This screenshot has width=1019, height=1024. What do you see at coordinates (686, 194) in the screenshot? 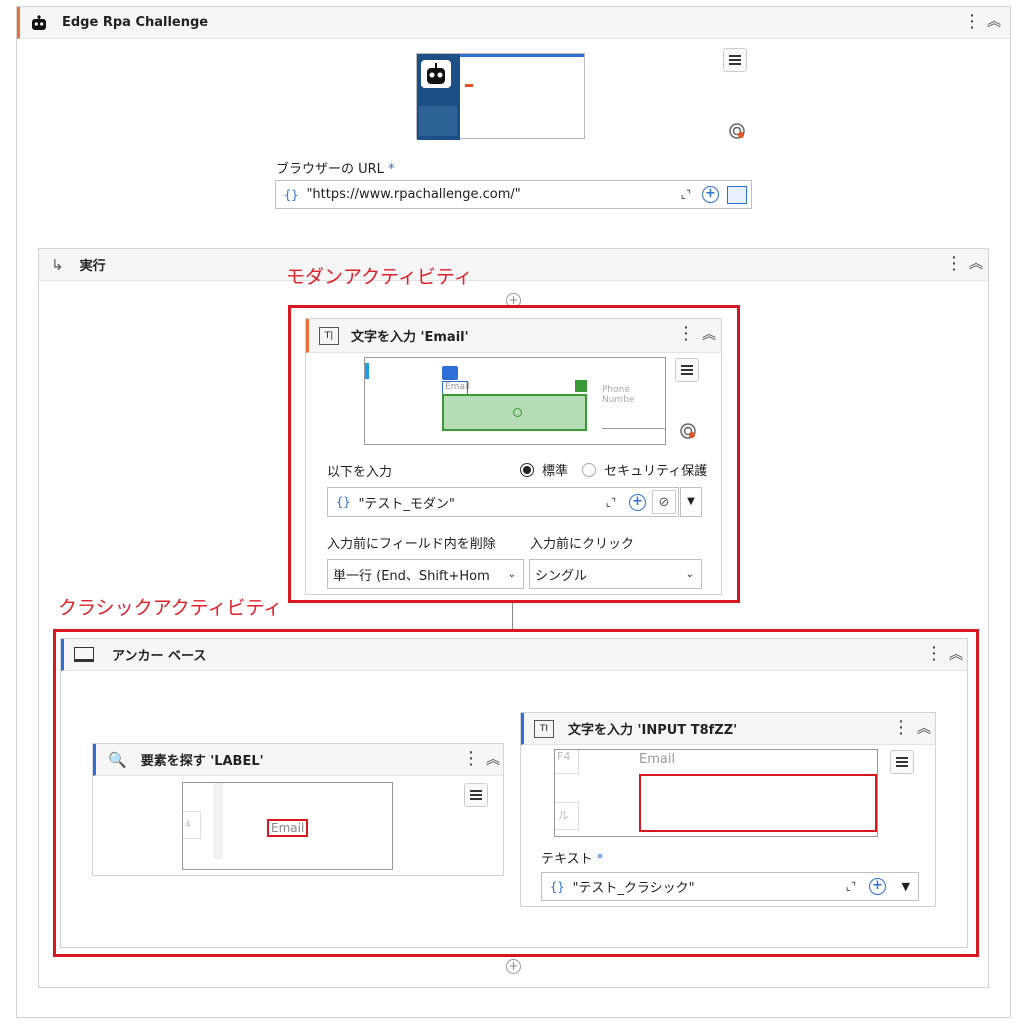
I see `expand-icon: ⌞⌝` at bounding box center [686, 194].